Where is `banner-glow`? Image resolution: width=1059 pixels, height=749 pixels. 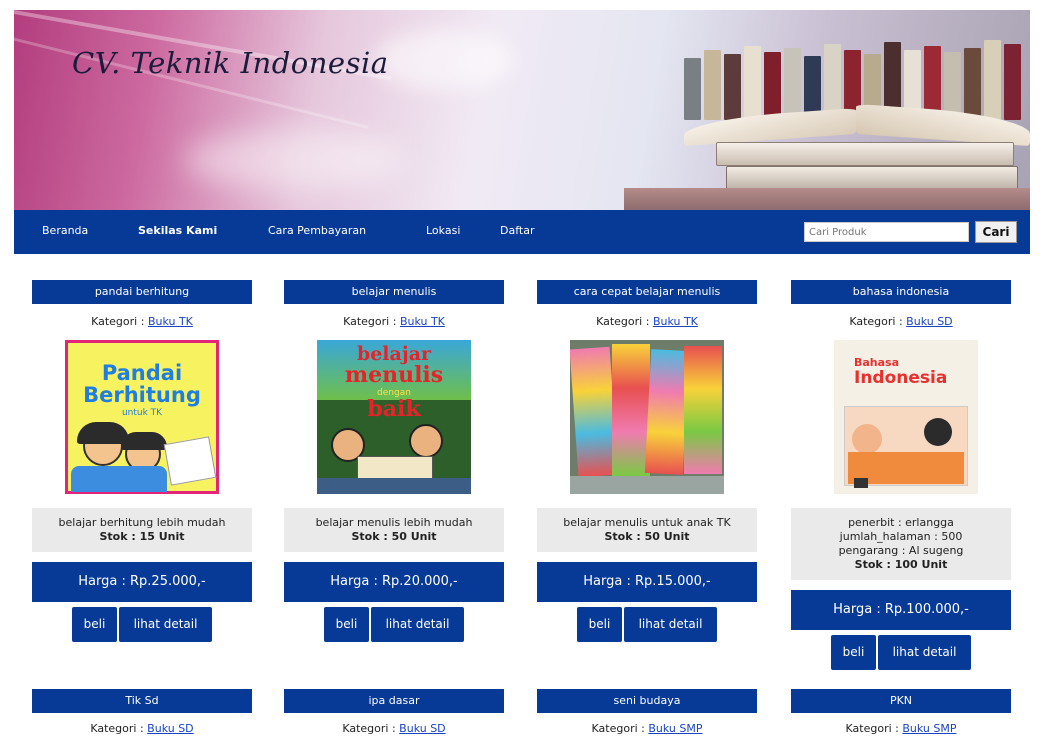 banner-glow is located at coordinates (444, 60).